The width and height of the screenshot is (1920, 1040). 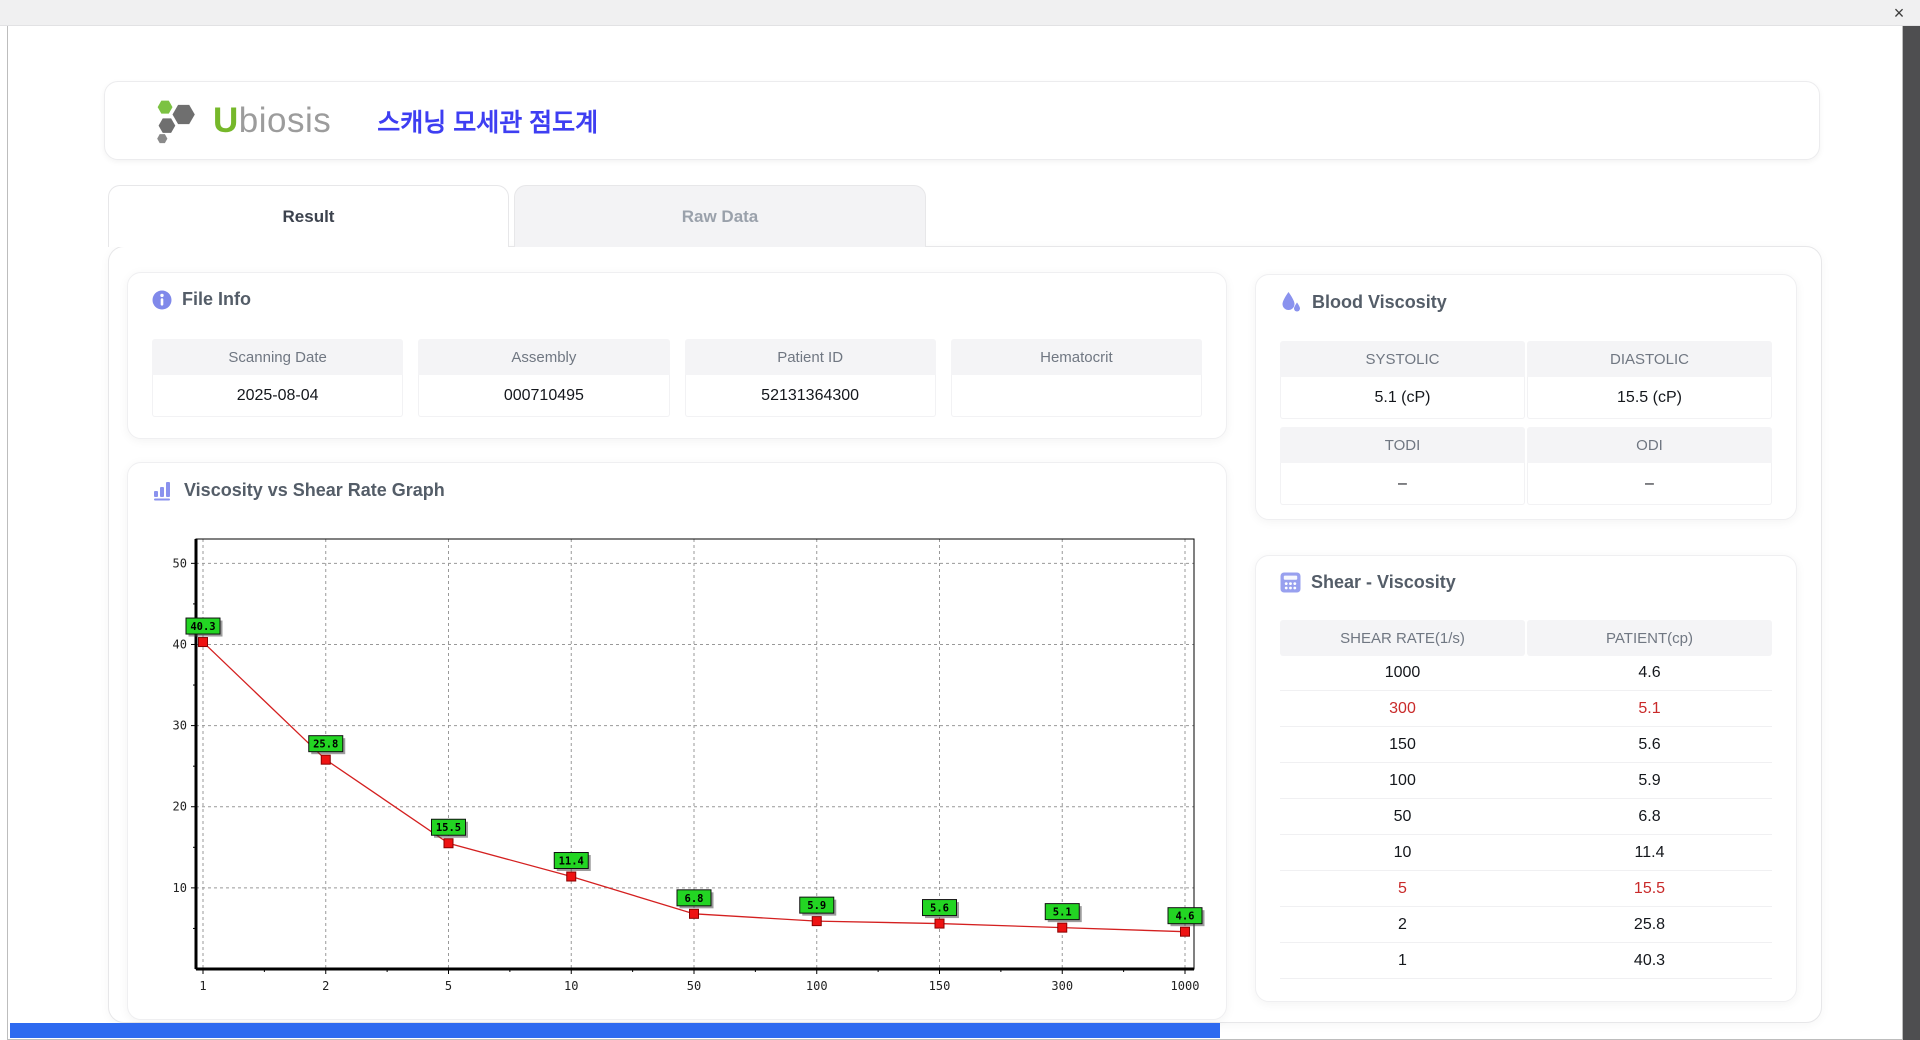 I want to click on shear-viscosity-title-label: Shear - Viscosity, so click(x=1383, y=582).